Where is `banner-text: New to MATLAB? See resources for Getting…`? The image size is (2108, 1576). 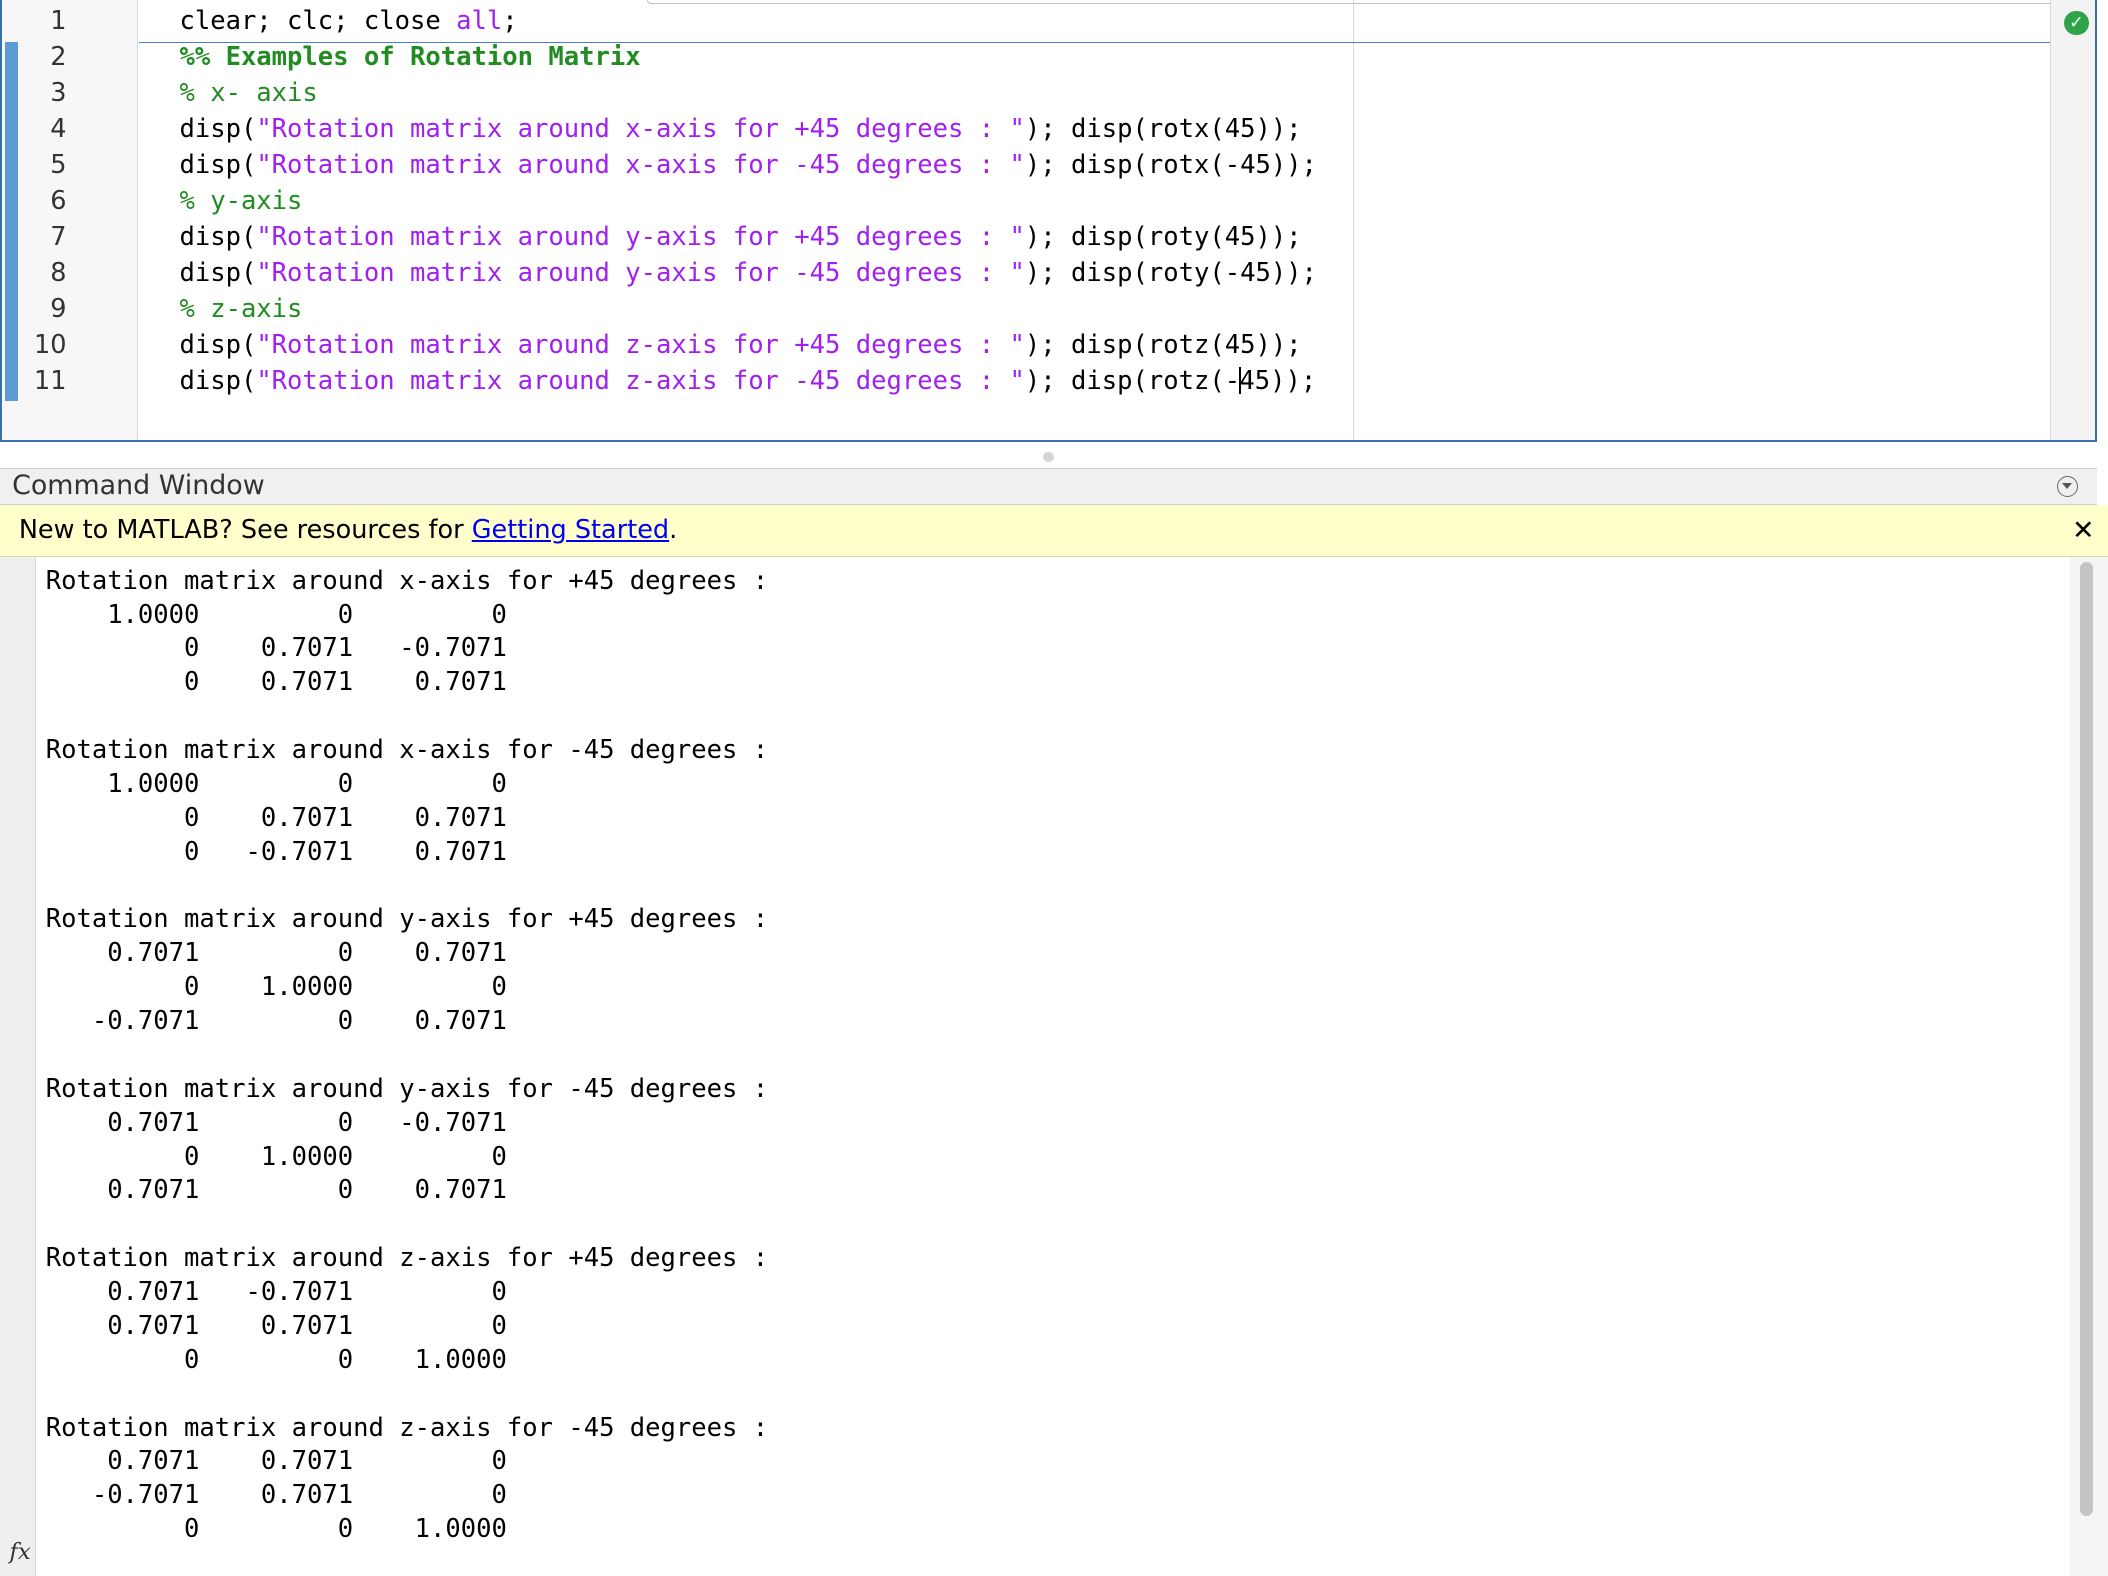
banner-text: New to MATLAB? See resources for Getting… is located at coordinates (348, 530).